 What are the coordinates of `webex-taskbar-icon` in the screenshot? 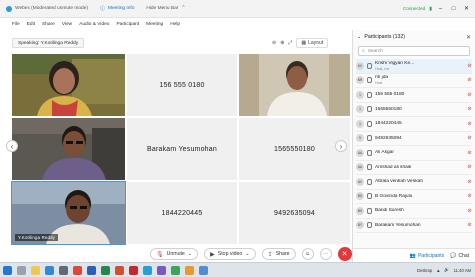 It's located at (147, 270).